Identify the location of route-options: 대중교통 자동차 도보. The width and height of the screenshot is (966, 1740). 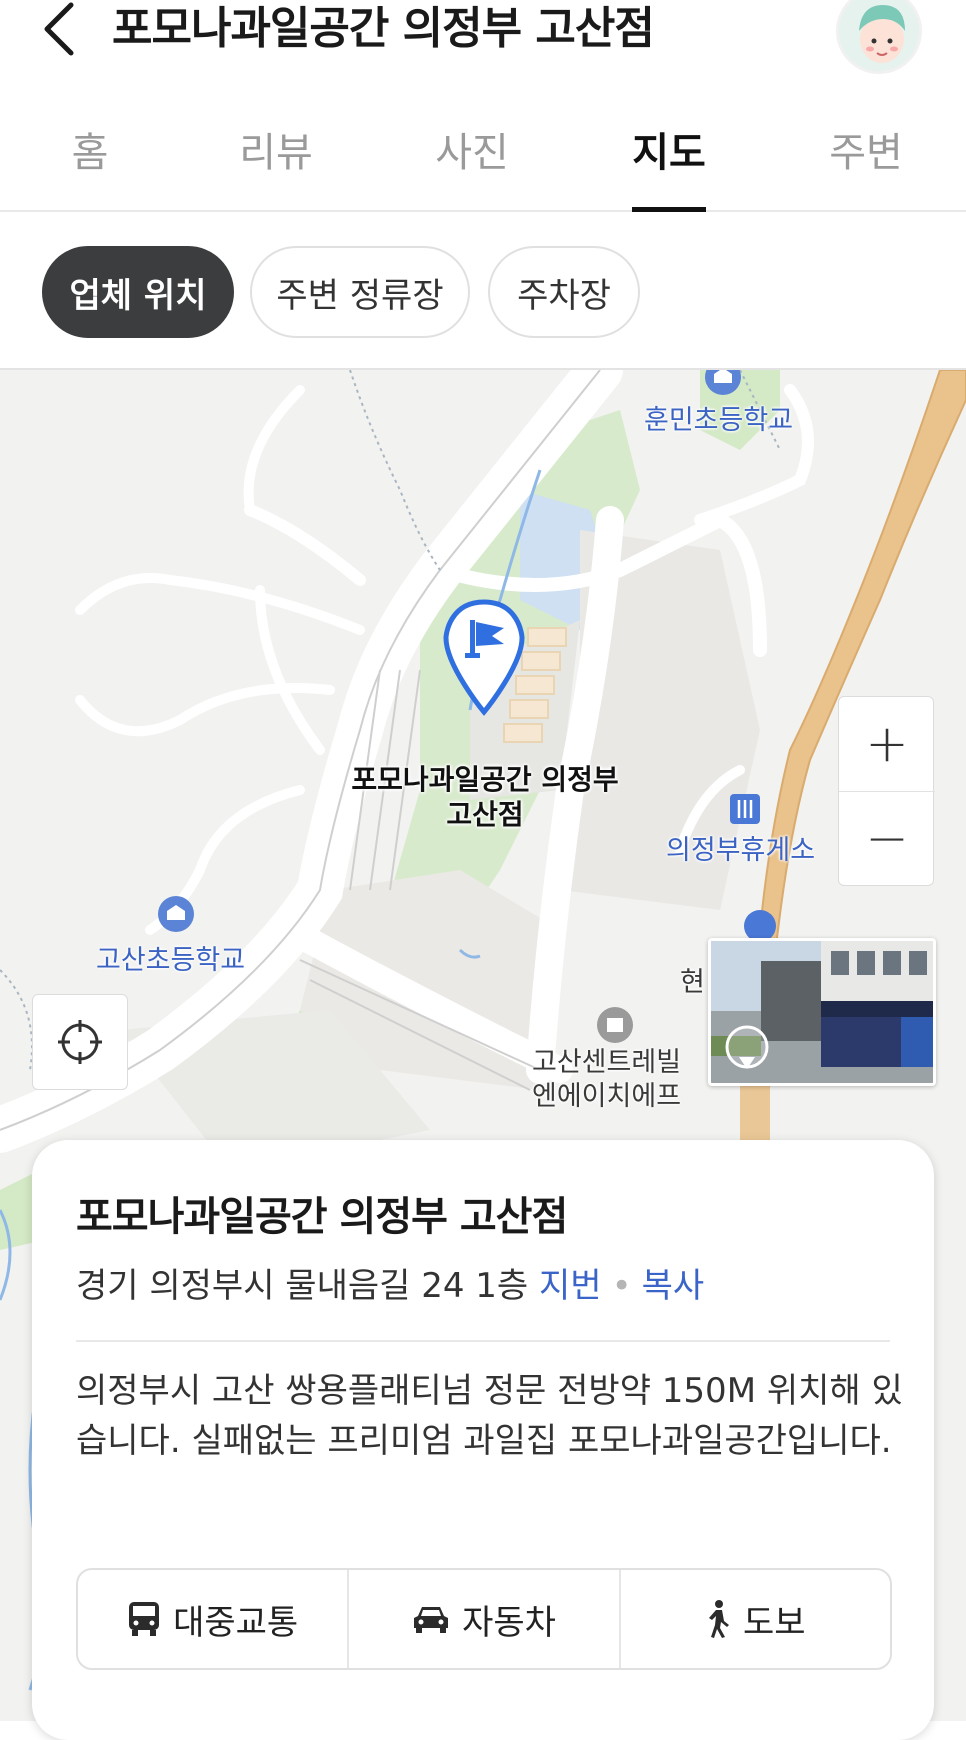
(484, 1619).